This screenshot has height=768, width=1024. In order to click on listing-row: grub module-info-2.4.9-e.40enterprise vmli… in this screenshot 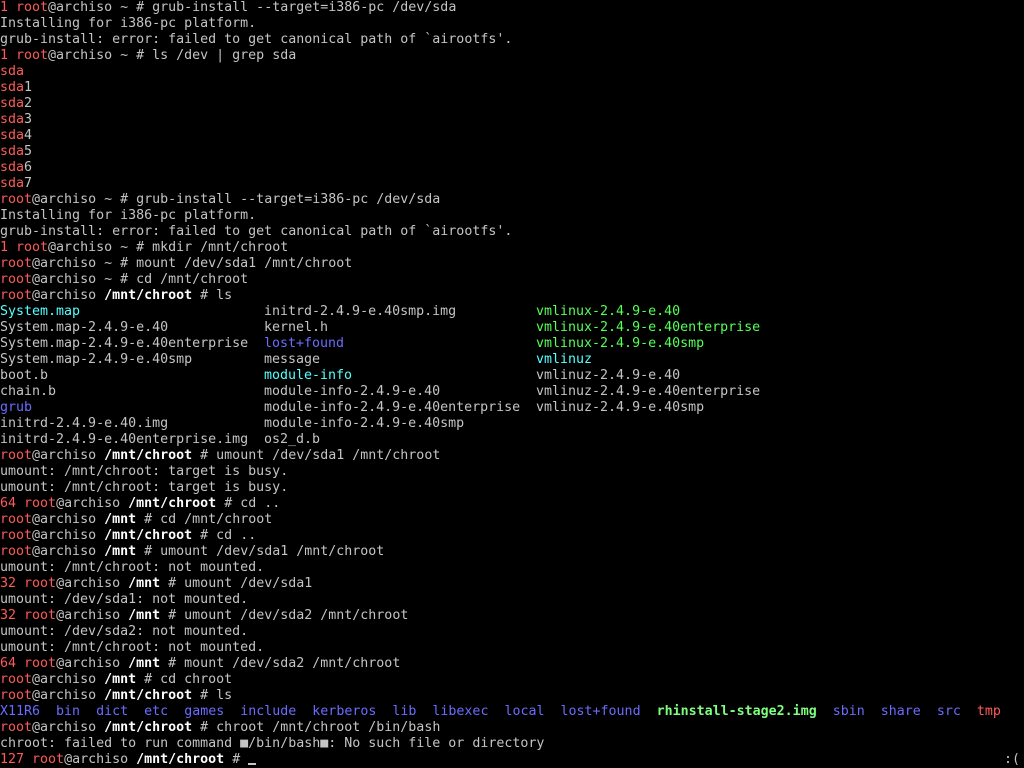, I will do `click(512, 408)`.